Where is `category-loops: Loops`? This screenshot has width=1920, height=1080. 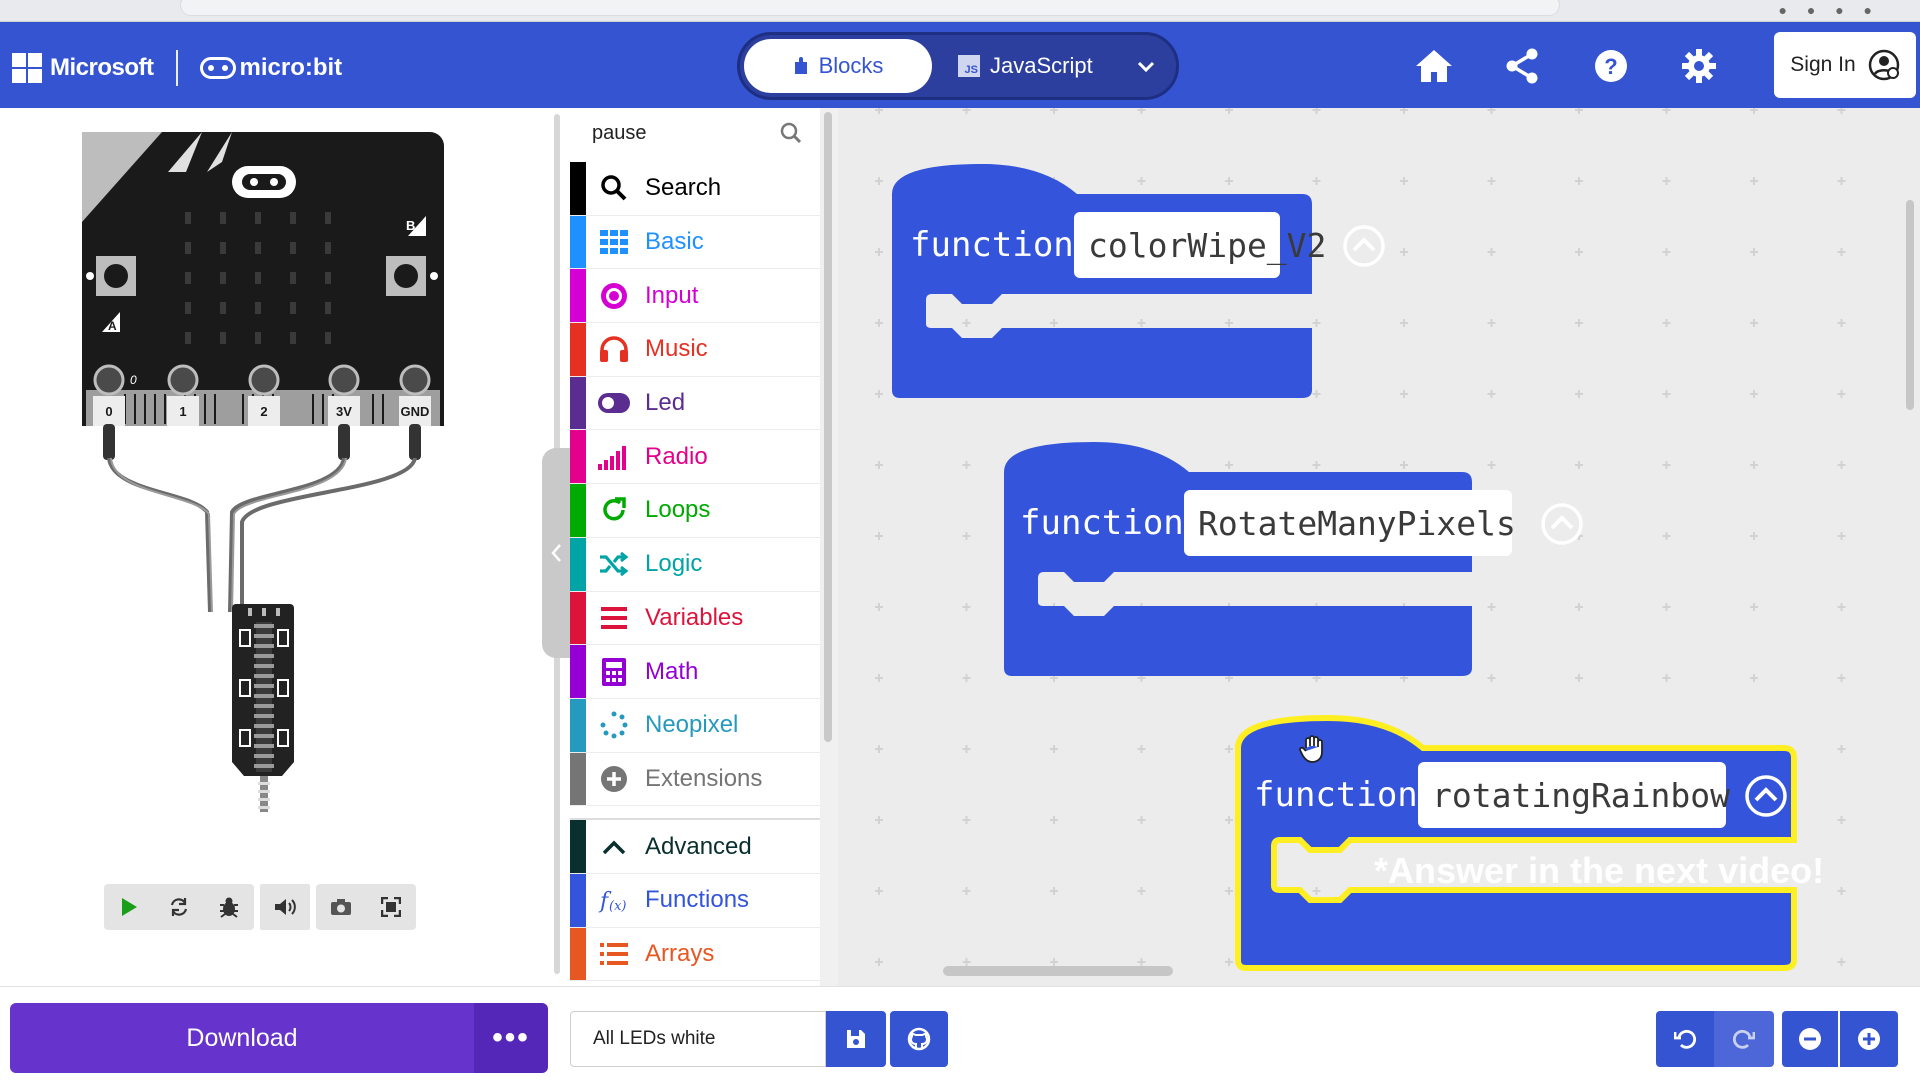 category-loops: Loops is located at coordinates (695, 511).